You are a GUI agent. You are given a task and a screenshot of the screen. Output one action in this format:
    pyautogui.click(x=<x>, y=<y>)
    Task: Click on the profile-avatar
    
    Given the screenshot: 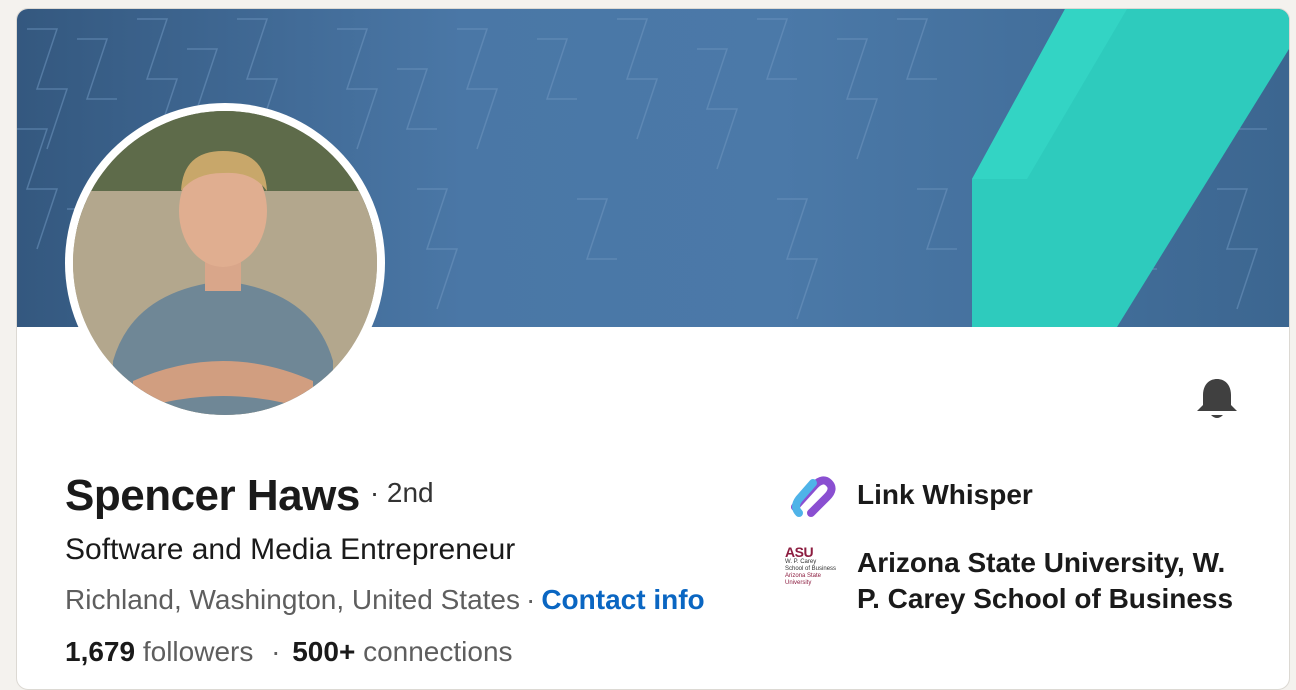 What is the action you would take?
    pyautogui.click(x=225, y=263)
    